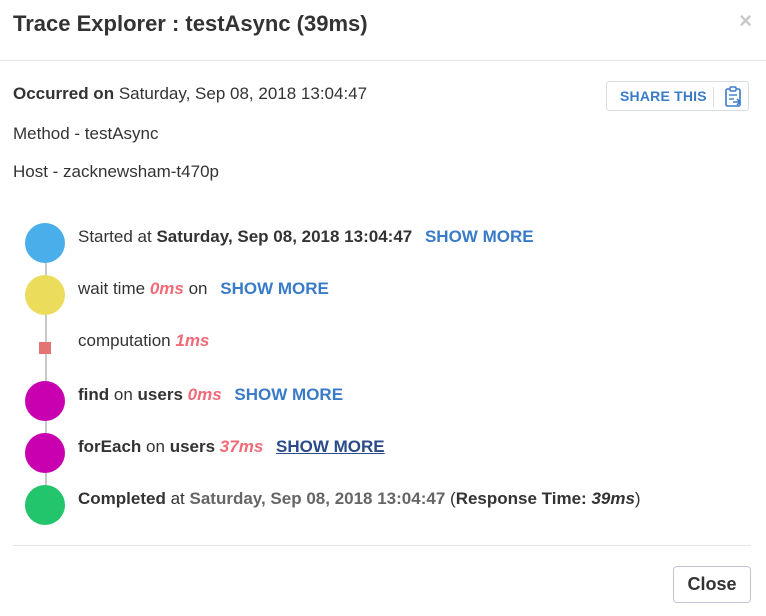 The width and height of the screenshot is (766, 616). I want to click on find-marker-icon, so click(45, 401).